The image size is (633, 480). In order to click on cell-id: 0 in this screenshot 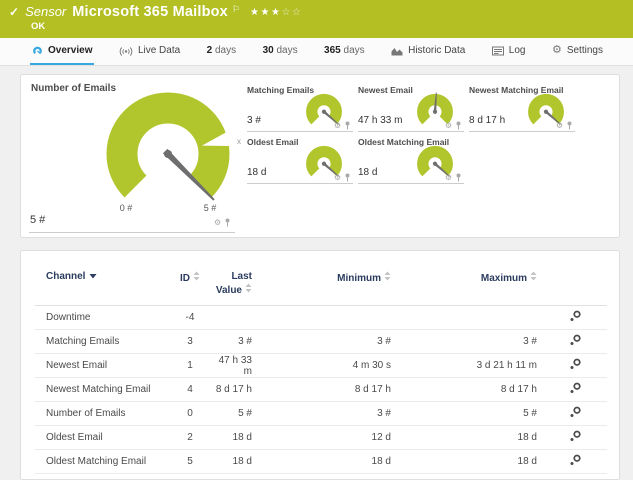, I will do `click(190, 413)`.